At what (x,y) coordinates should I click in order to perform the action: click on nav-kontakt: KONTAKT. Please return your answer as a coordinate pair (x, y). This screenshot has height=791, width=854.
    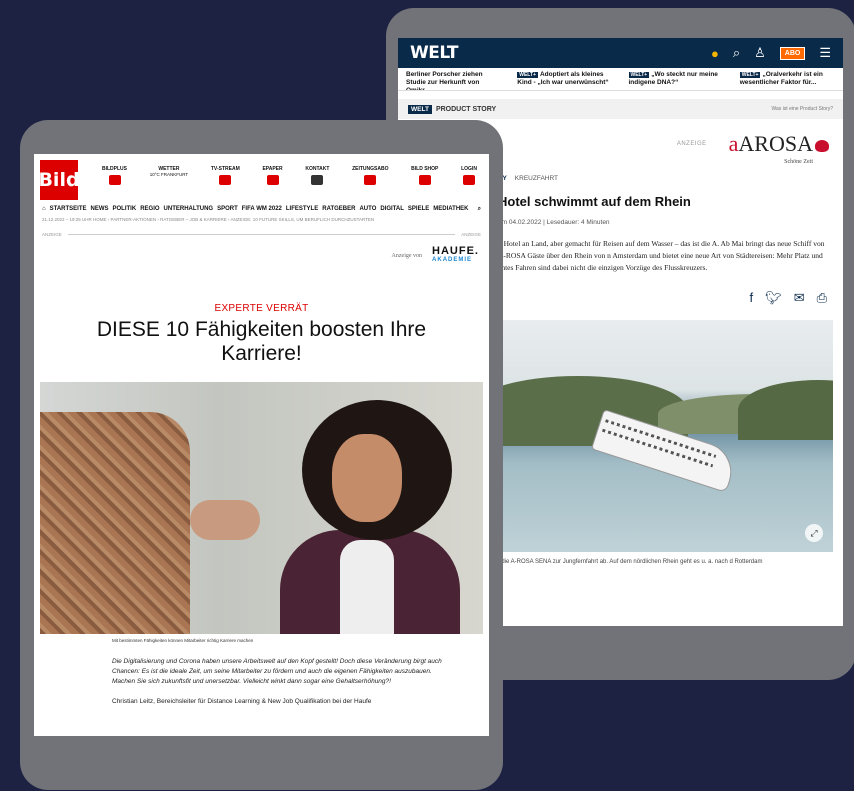
    Looking at the image, I should click on (317, 175).